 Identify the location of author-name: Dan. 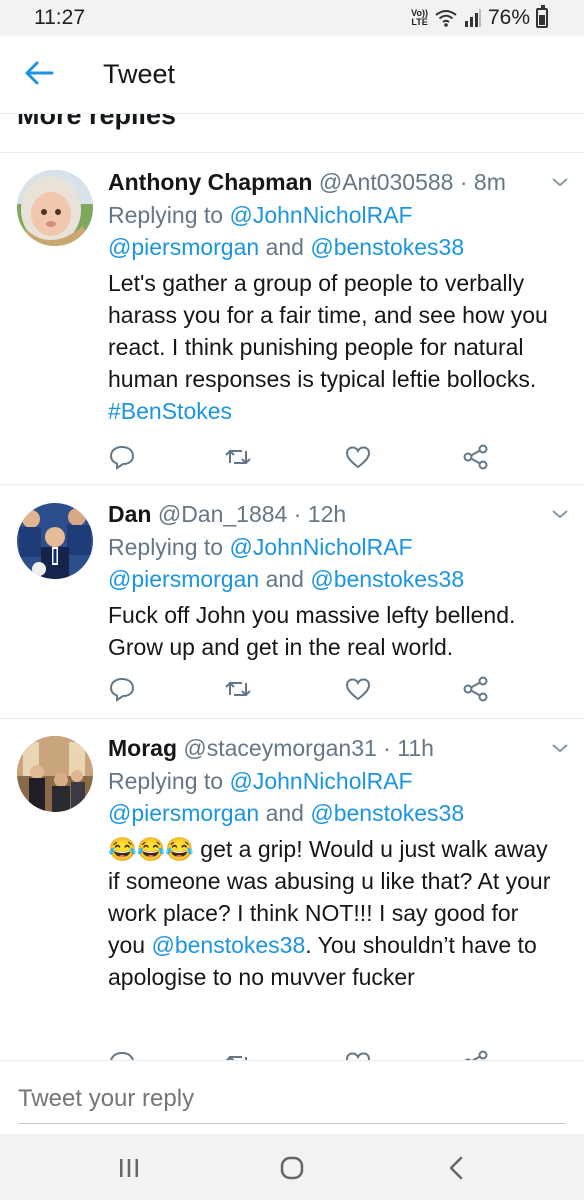
(129, 514).